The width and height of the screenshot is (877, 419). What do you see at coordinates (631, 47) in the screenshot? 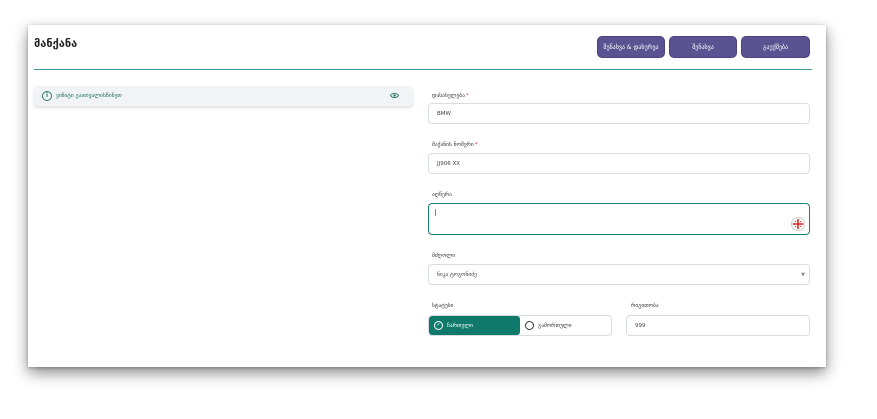
I see `save-close-button: შენახვა & დახურვა` at bounding box center [631, 47].